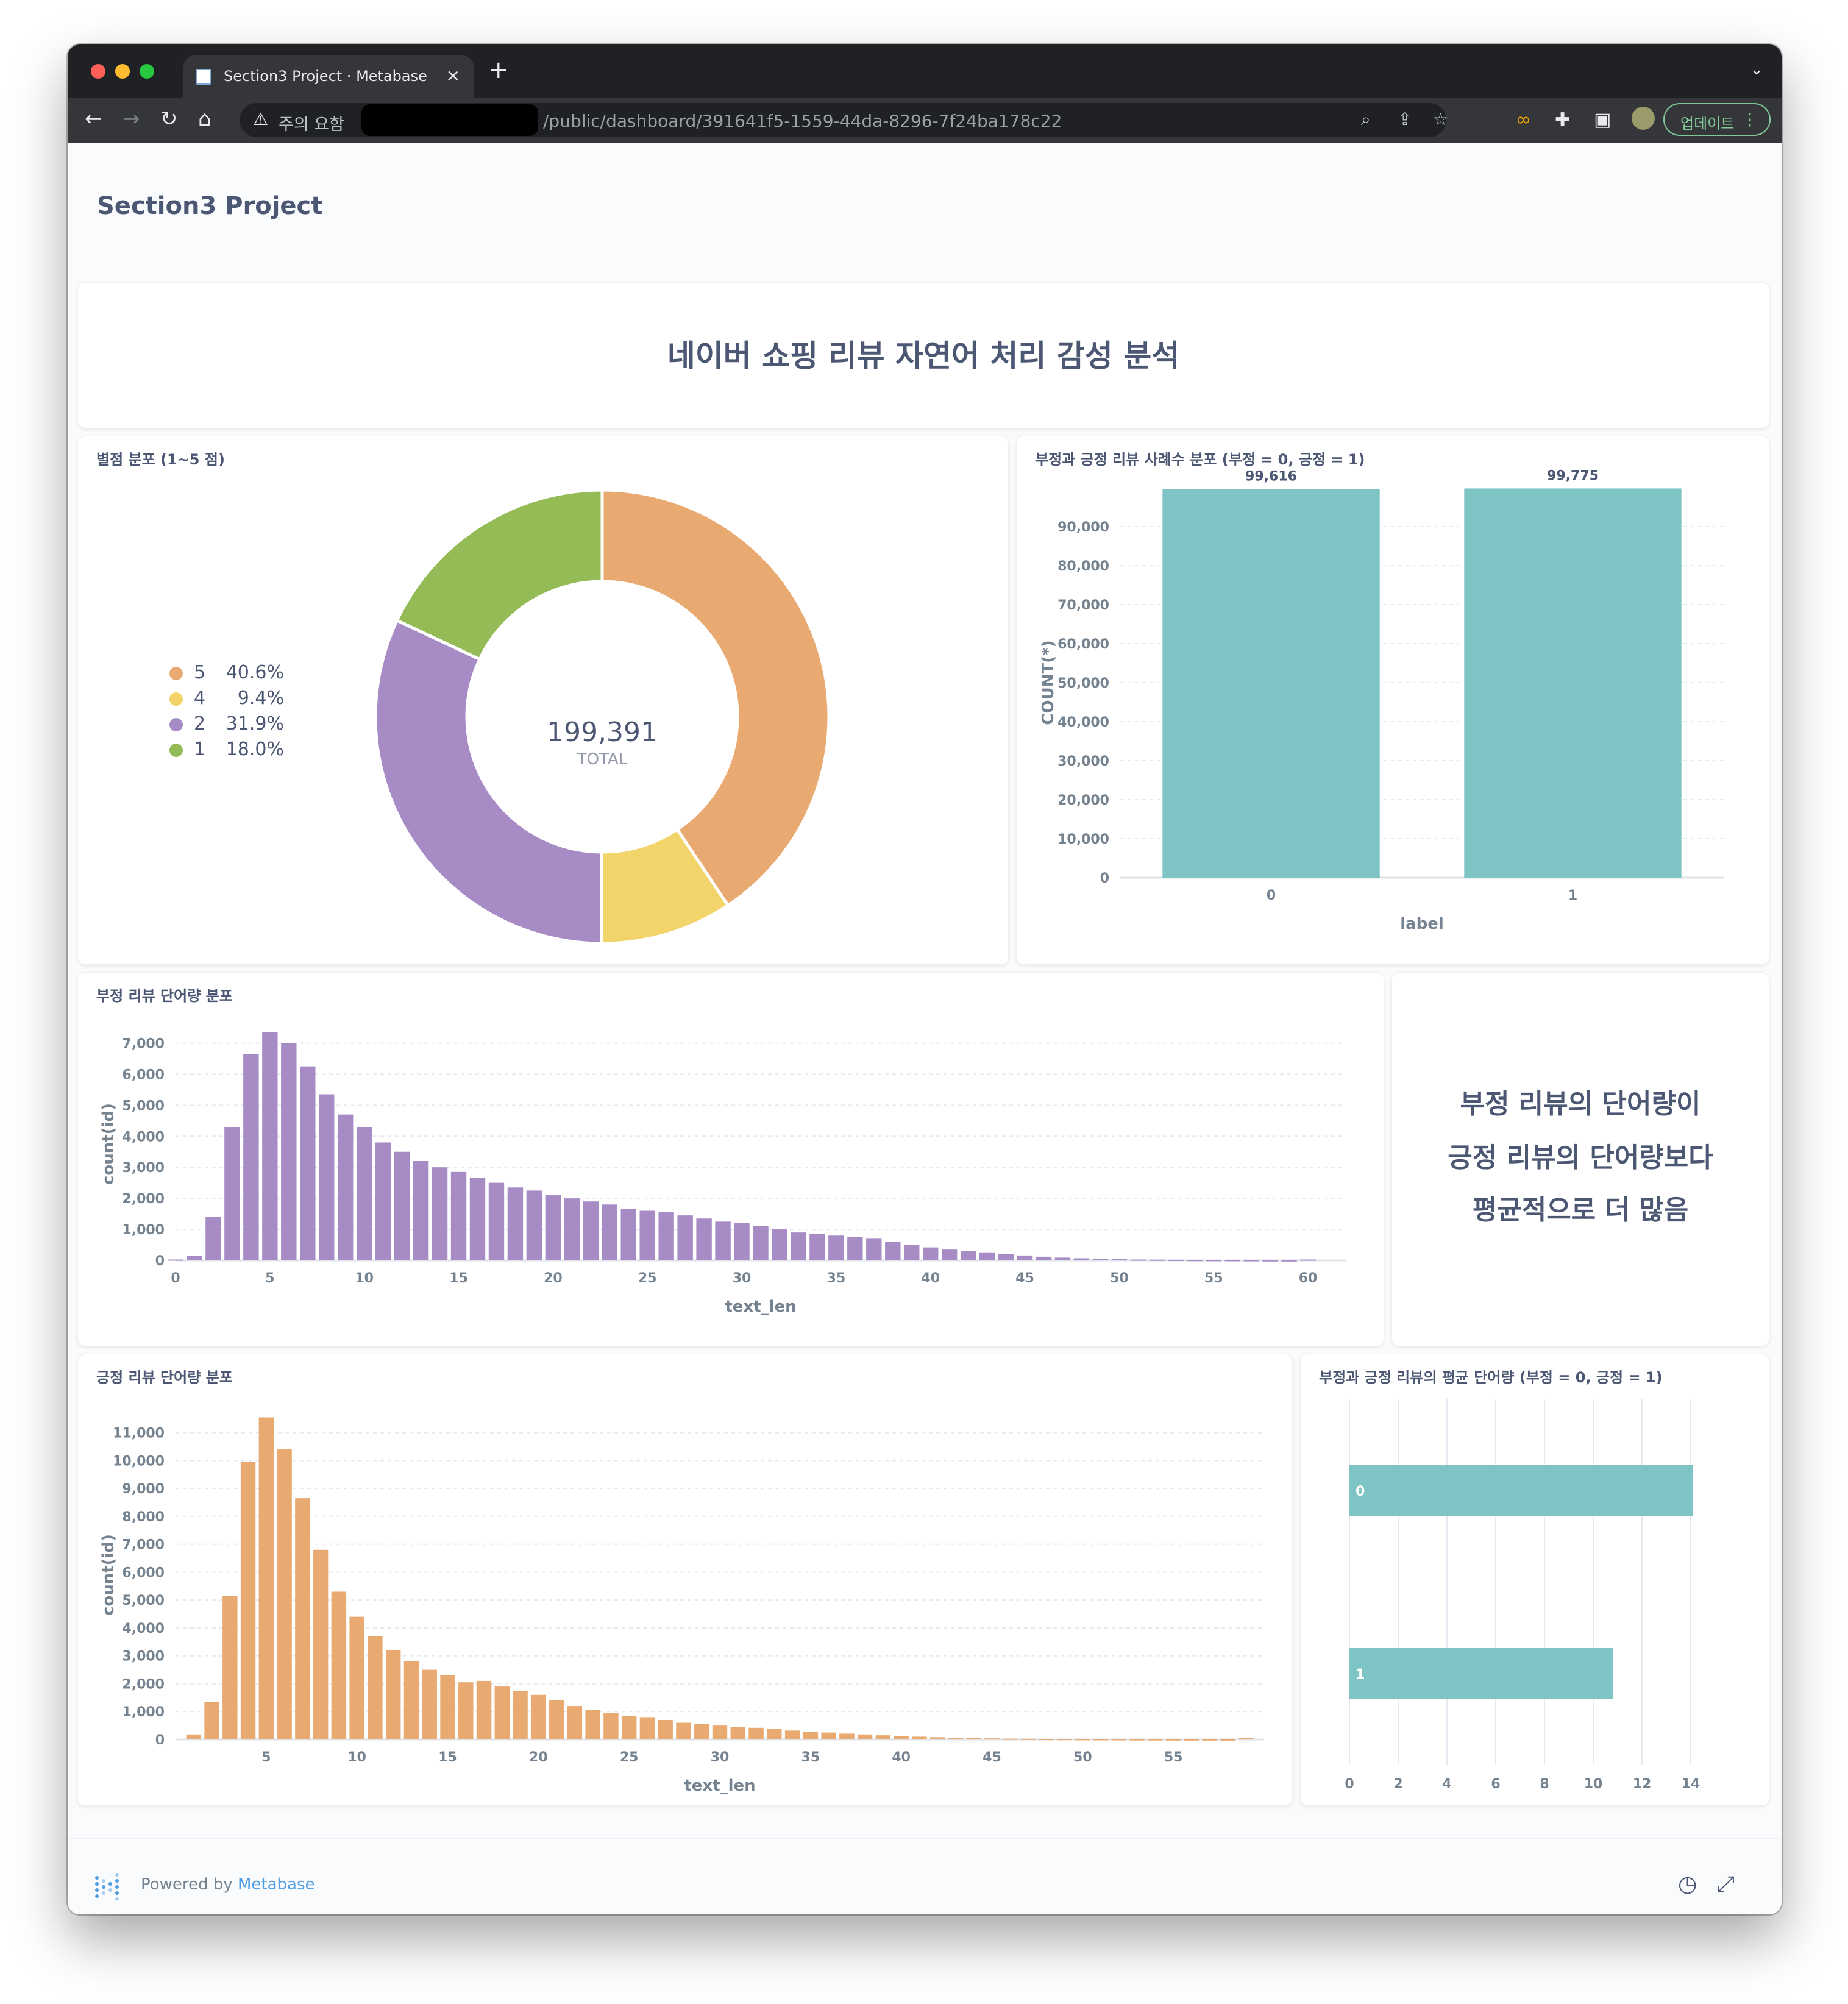  I want to click on minimize-window-button, so click(123, 71).